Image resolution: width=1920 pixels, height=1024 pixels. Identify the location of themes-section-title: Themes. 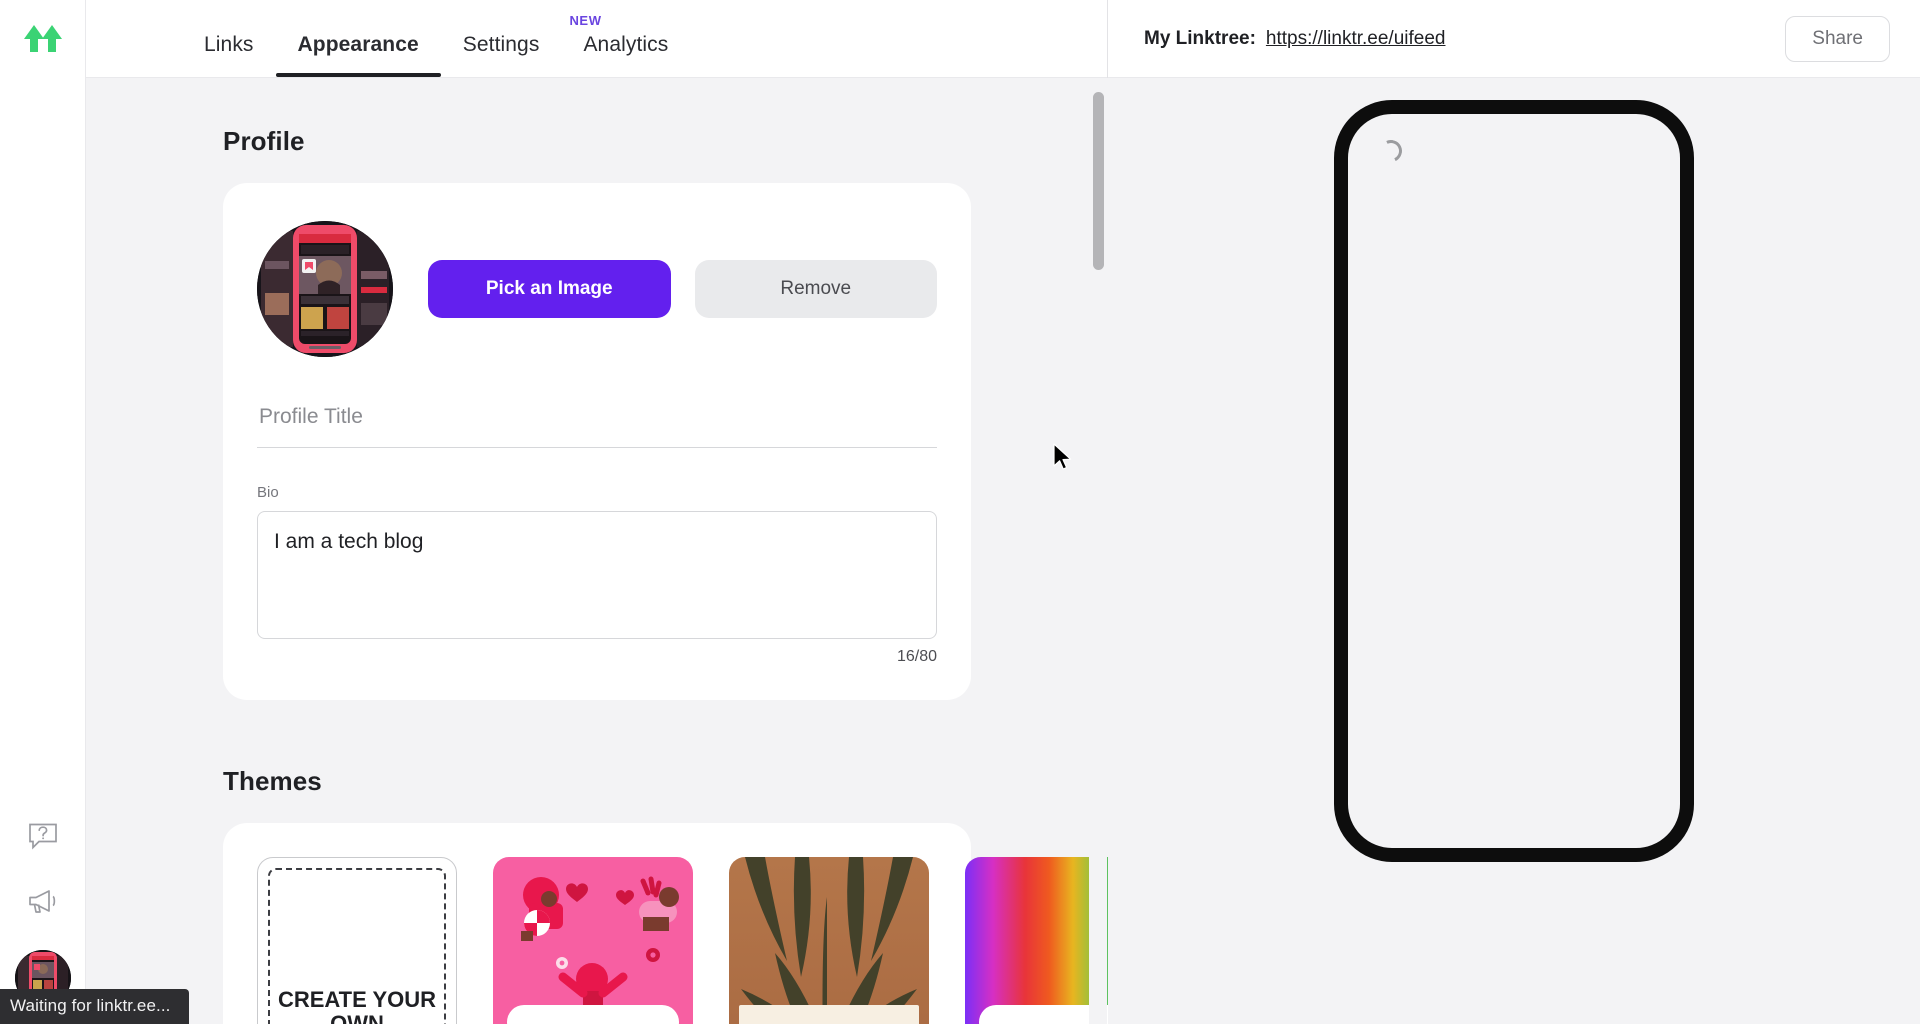
(272, 781).